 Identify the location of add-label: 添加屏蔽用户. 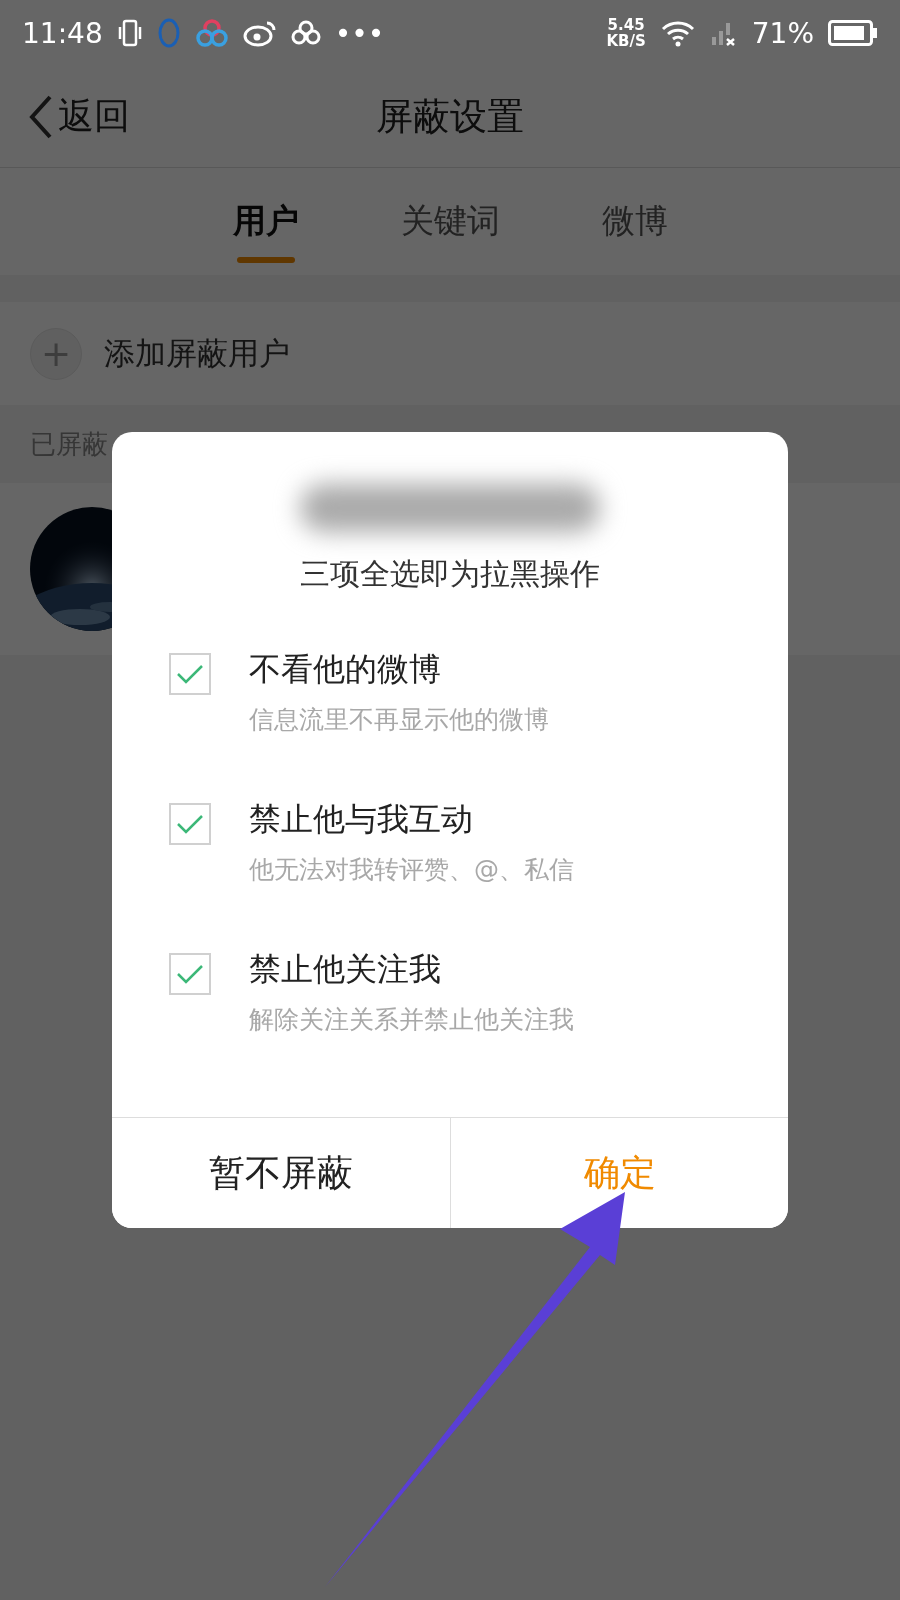
(197, 353).